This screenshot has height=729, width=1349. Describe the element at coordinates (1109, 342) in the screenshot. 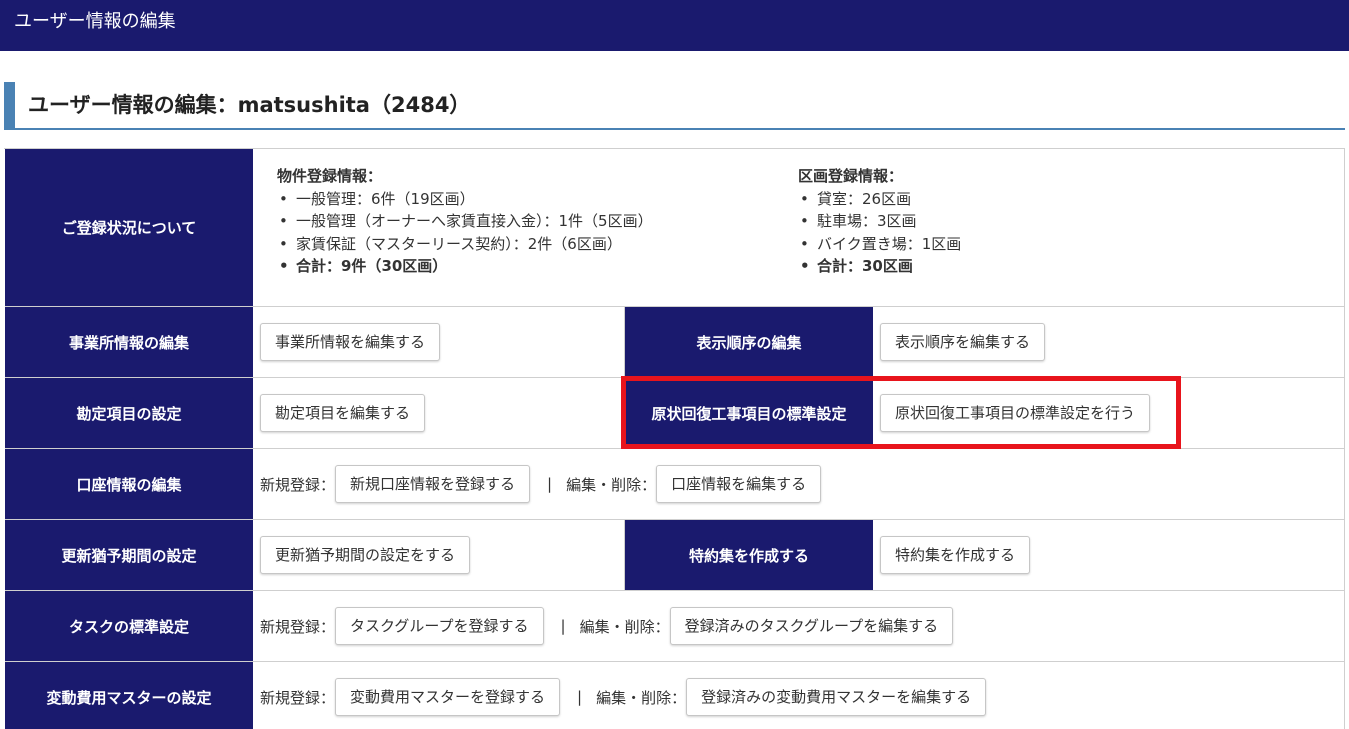

I see `display-order-cell: 表示順序を編集する` at that location.